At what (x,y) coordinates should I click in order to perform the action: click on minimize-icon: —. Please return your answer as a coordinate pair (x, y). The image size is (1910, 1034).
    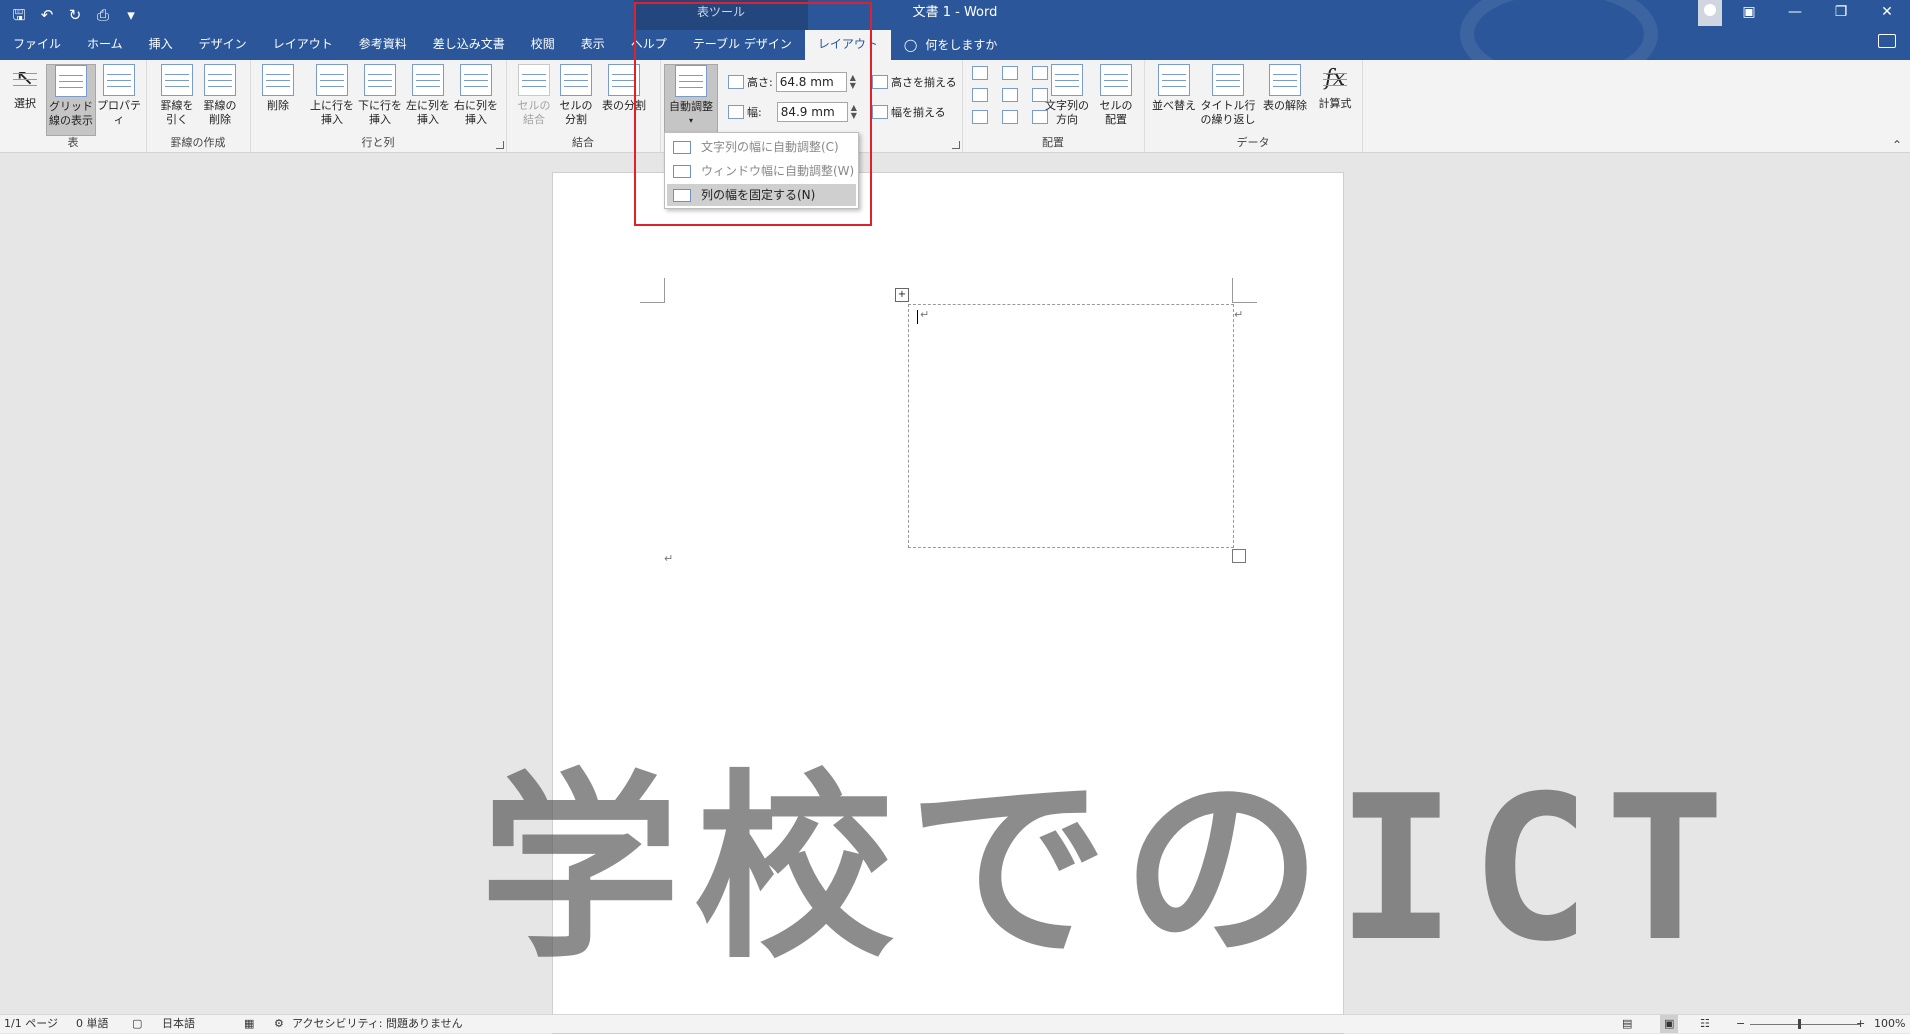
    Looking at the image, I should click on (1795, 13).